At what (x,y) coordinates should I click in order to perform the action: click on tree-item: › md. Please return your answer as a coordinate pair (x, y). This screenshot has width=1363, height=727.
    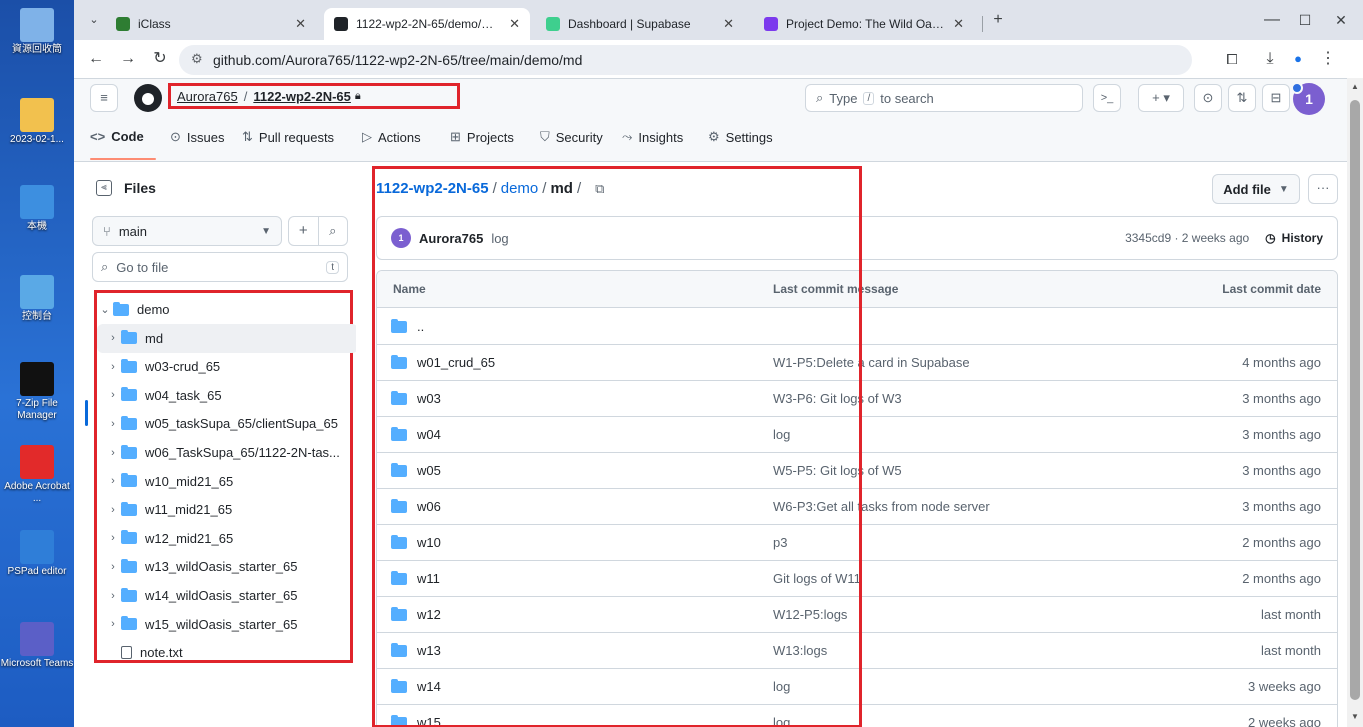
    Looking at the image, I should click on (227, 338).